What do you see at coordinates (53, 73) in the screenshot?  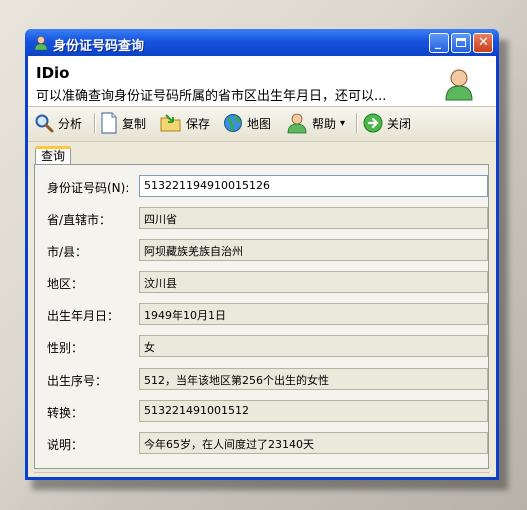 I see `app-name: IDio` at bounding box center [53, 73].